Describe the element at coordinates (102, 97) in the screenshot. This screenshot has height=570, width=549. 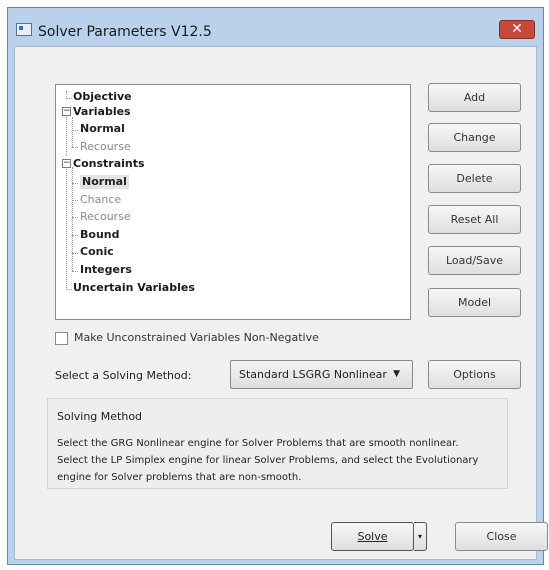
I see `tree-item-objective: Objective` at that location.